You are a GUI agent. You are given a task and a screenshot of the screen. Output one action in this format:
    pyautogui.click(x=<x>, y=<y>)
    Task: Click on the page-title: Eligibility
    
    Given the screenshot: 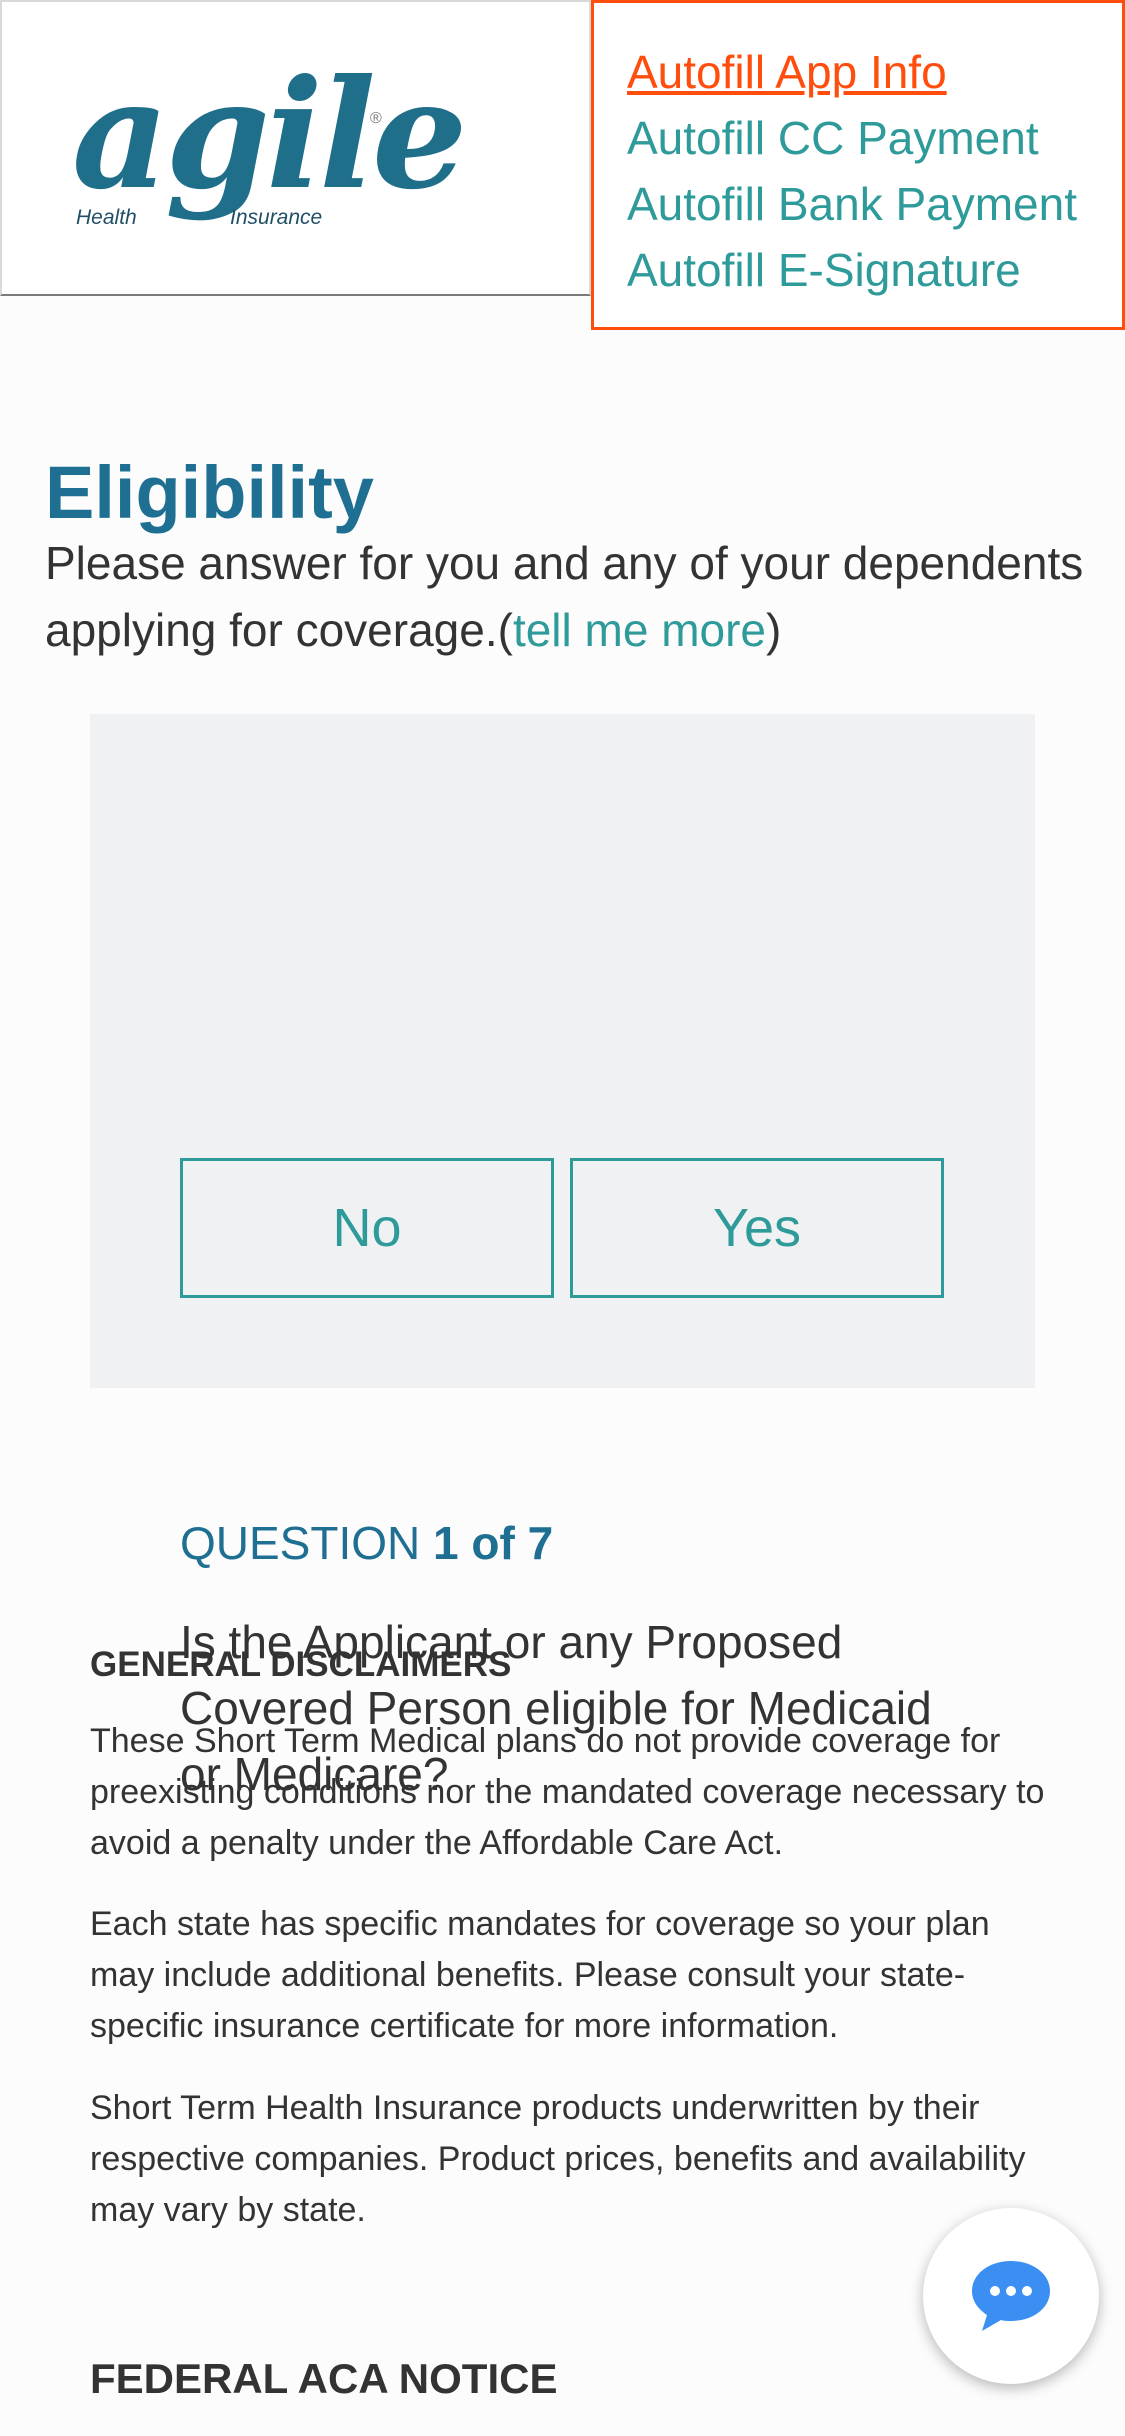 What is the action you would take?
    pyautogui.click(x=209, y=492)
    